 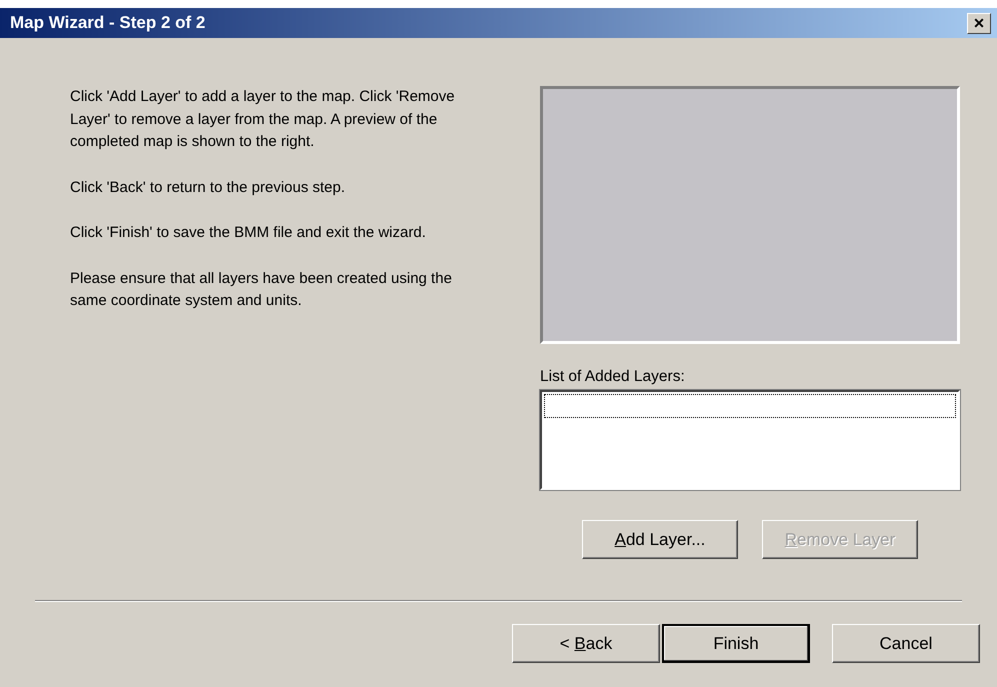 What do you see at coordinates (248, 233) in the screenshot?
I see `instruction-text: Click 'Finish' to save the BMM file and exit the wizard.` at bounding box center [248, 233].